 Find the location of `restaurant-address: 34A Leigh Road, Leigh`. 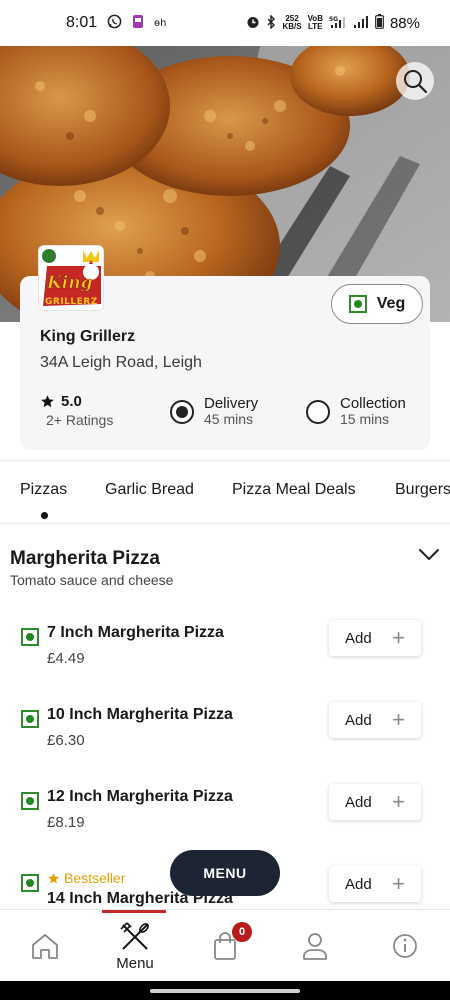

restaurant-address: 34A Leigh Road, Leigh is located at coordinates (121, 362).